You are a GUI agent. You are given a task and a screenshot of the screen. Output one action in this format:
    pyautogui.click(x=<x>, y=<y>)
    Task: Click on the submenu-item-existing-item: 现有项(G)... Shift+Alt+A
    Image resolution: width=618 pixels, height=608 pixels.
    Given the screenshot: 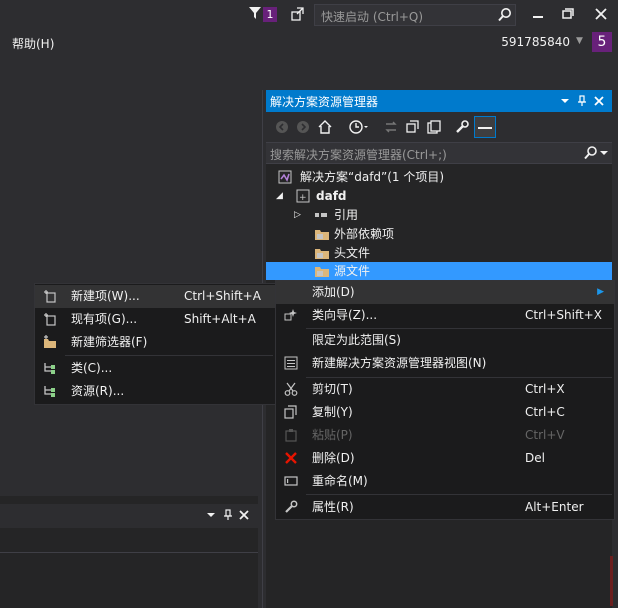 What is the action you would take?
    pyautogui.click(x=155, y=319)
    